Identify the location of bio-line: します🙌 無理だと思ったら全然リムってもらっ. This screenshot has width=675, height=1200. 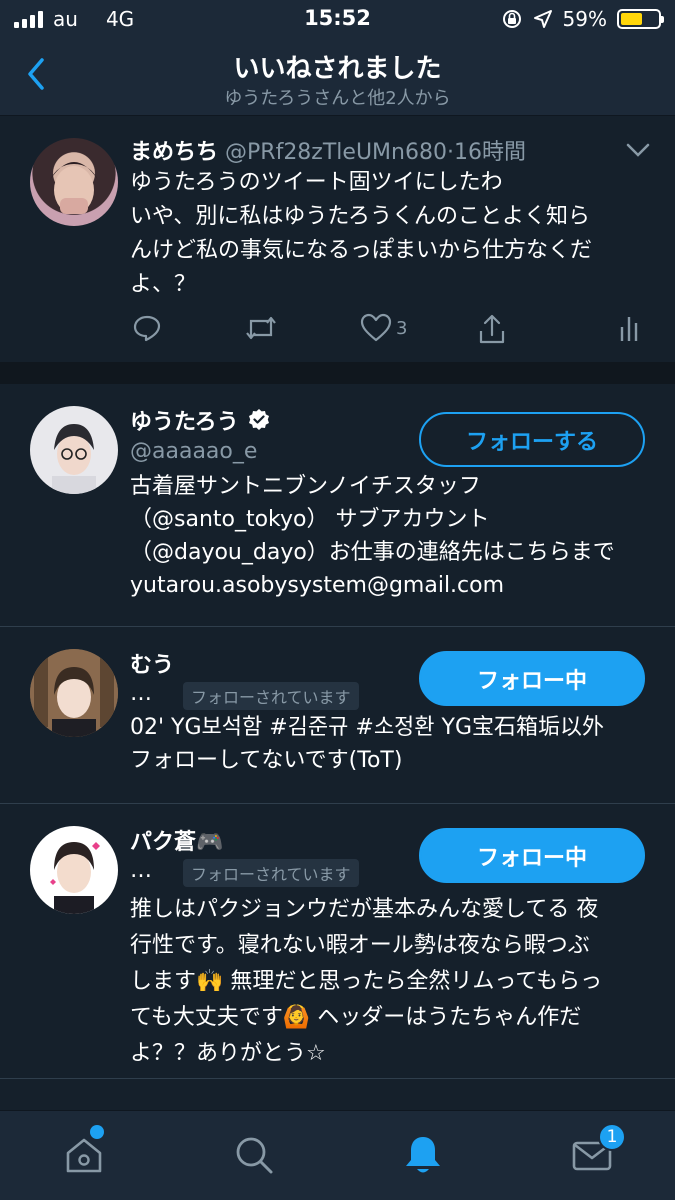
(366, 981).